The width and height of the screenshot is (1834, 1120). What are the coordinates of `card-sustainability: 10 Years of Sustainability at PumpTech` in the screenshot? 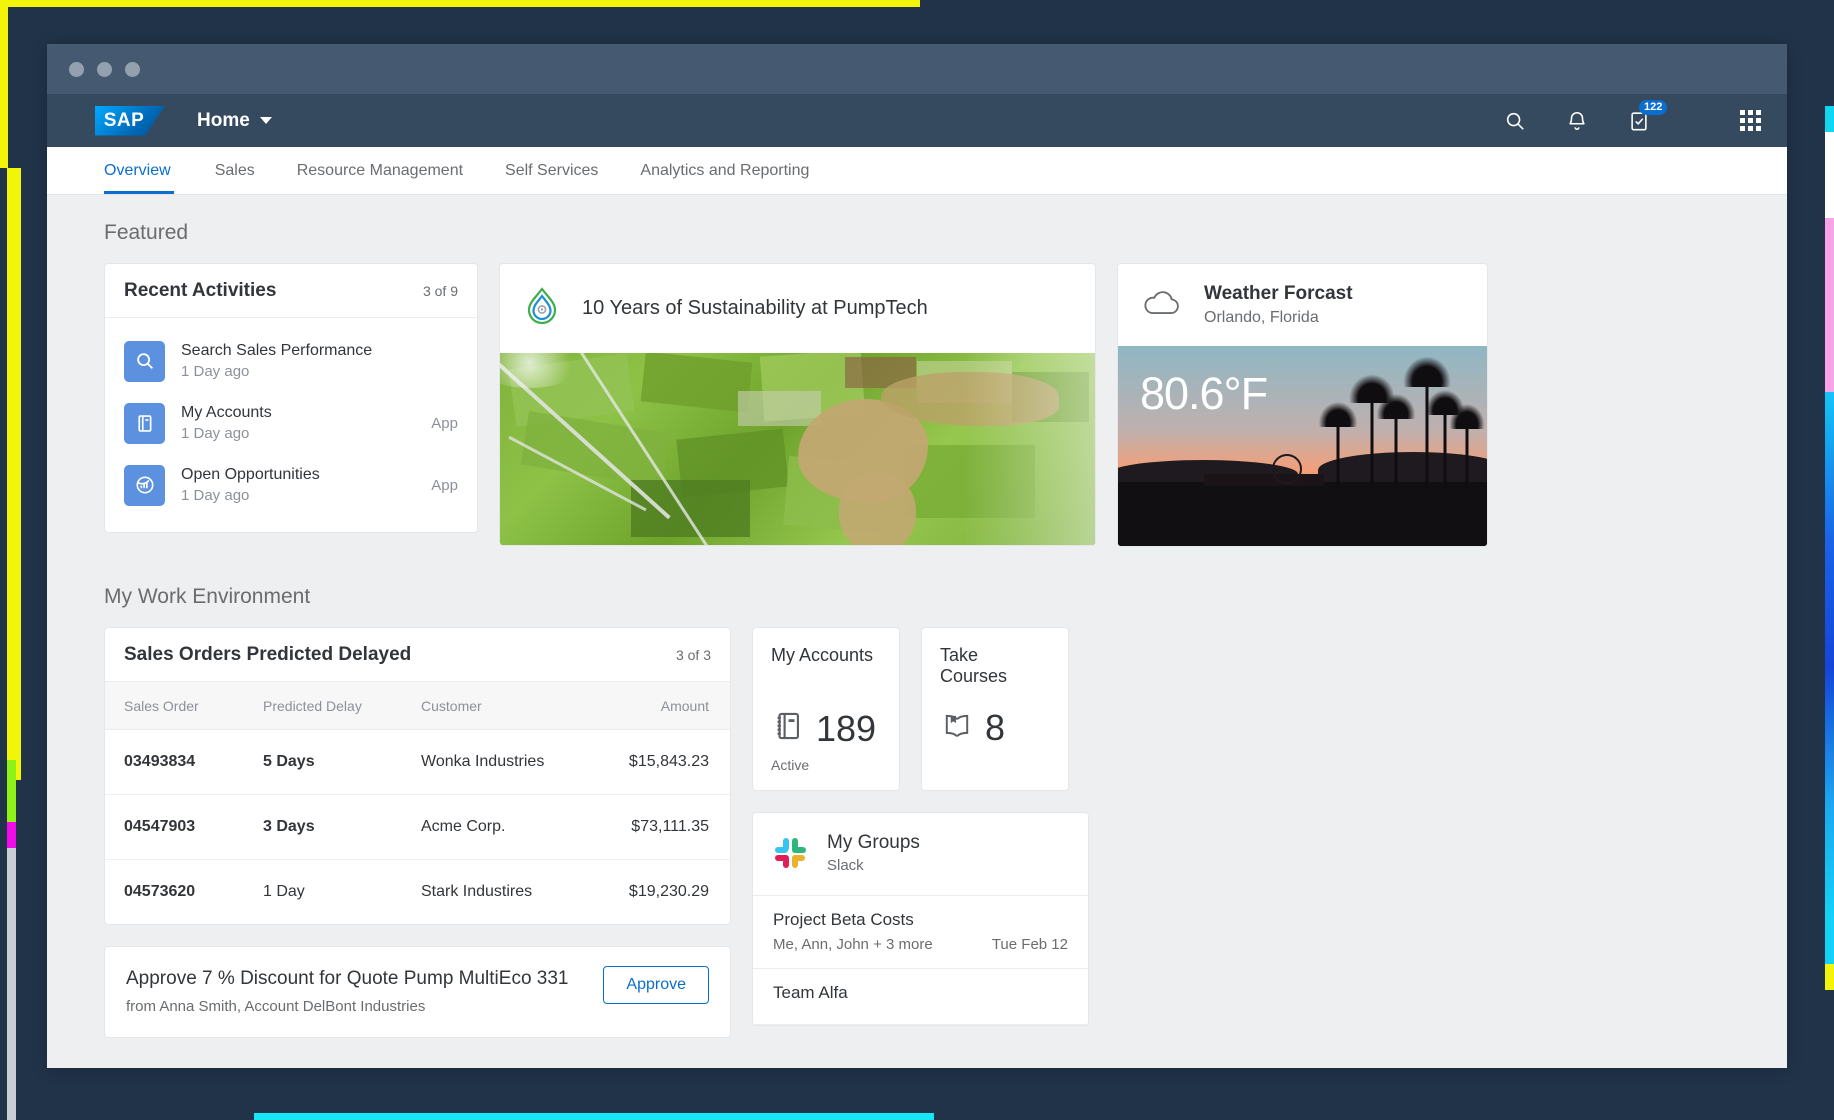 It's located at (797, 404).